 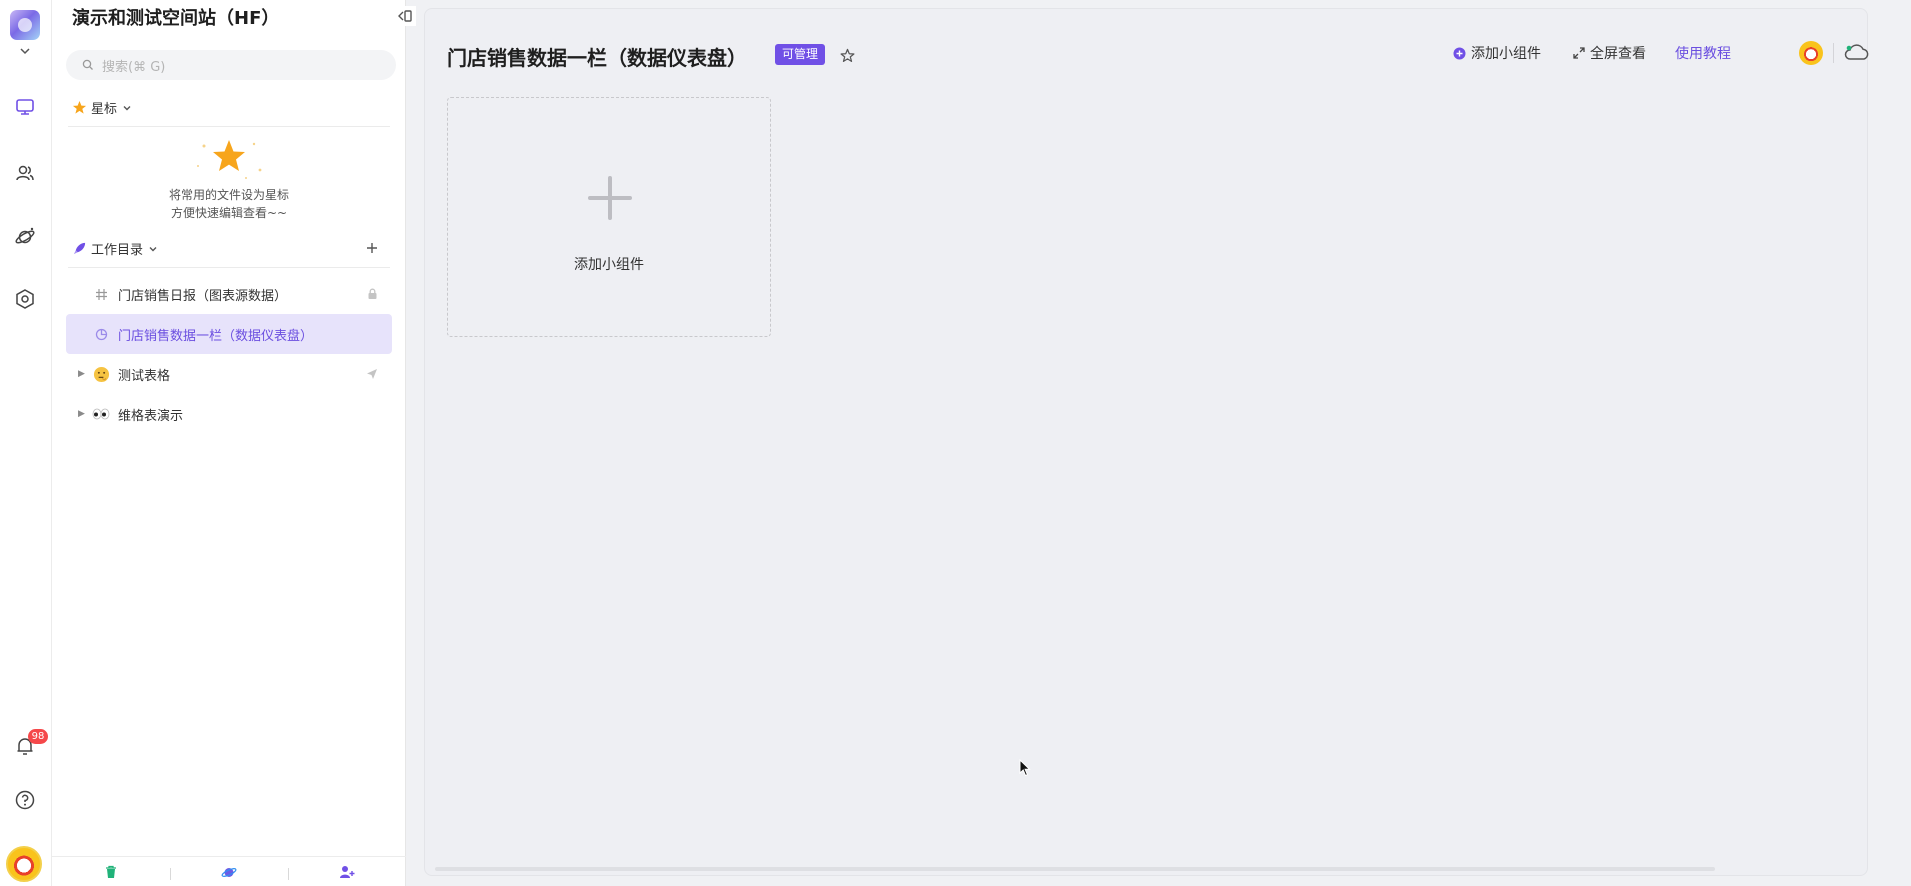 I want to click on starred-label: 星标, so click(x=104, y=109).